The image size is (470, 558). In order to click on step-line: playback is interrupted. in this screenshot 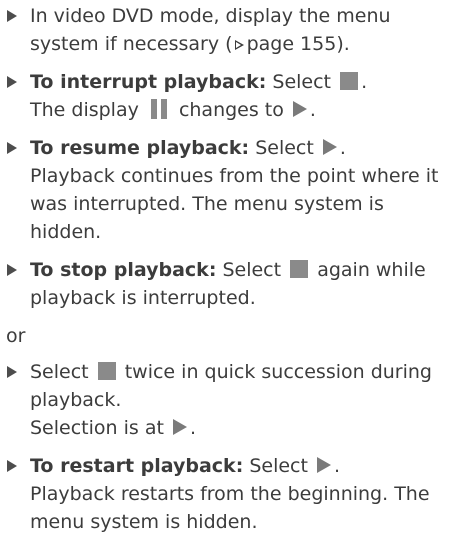, I will do `click(143, 298)`.